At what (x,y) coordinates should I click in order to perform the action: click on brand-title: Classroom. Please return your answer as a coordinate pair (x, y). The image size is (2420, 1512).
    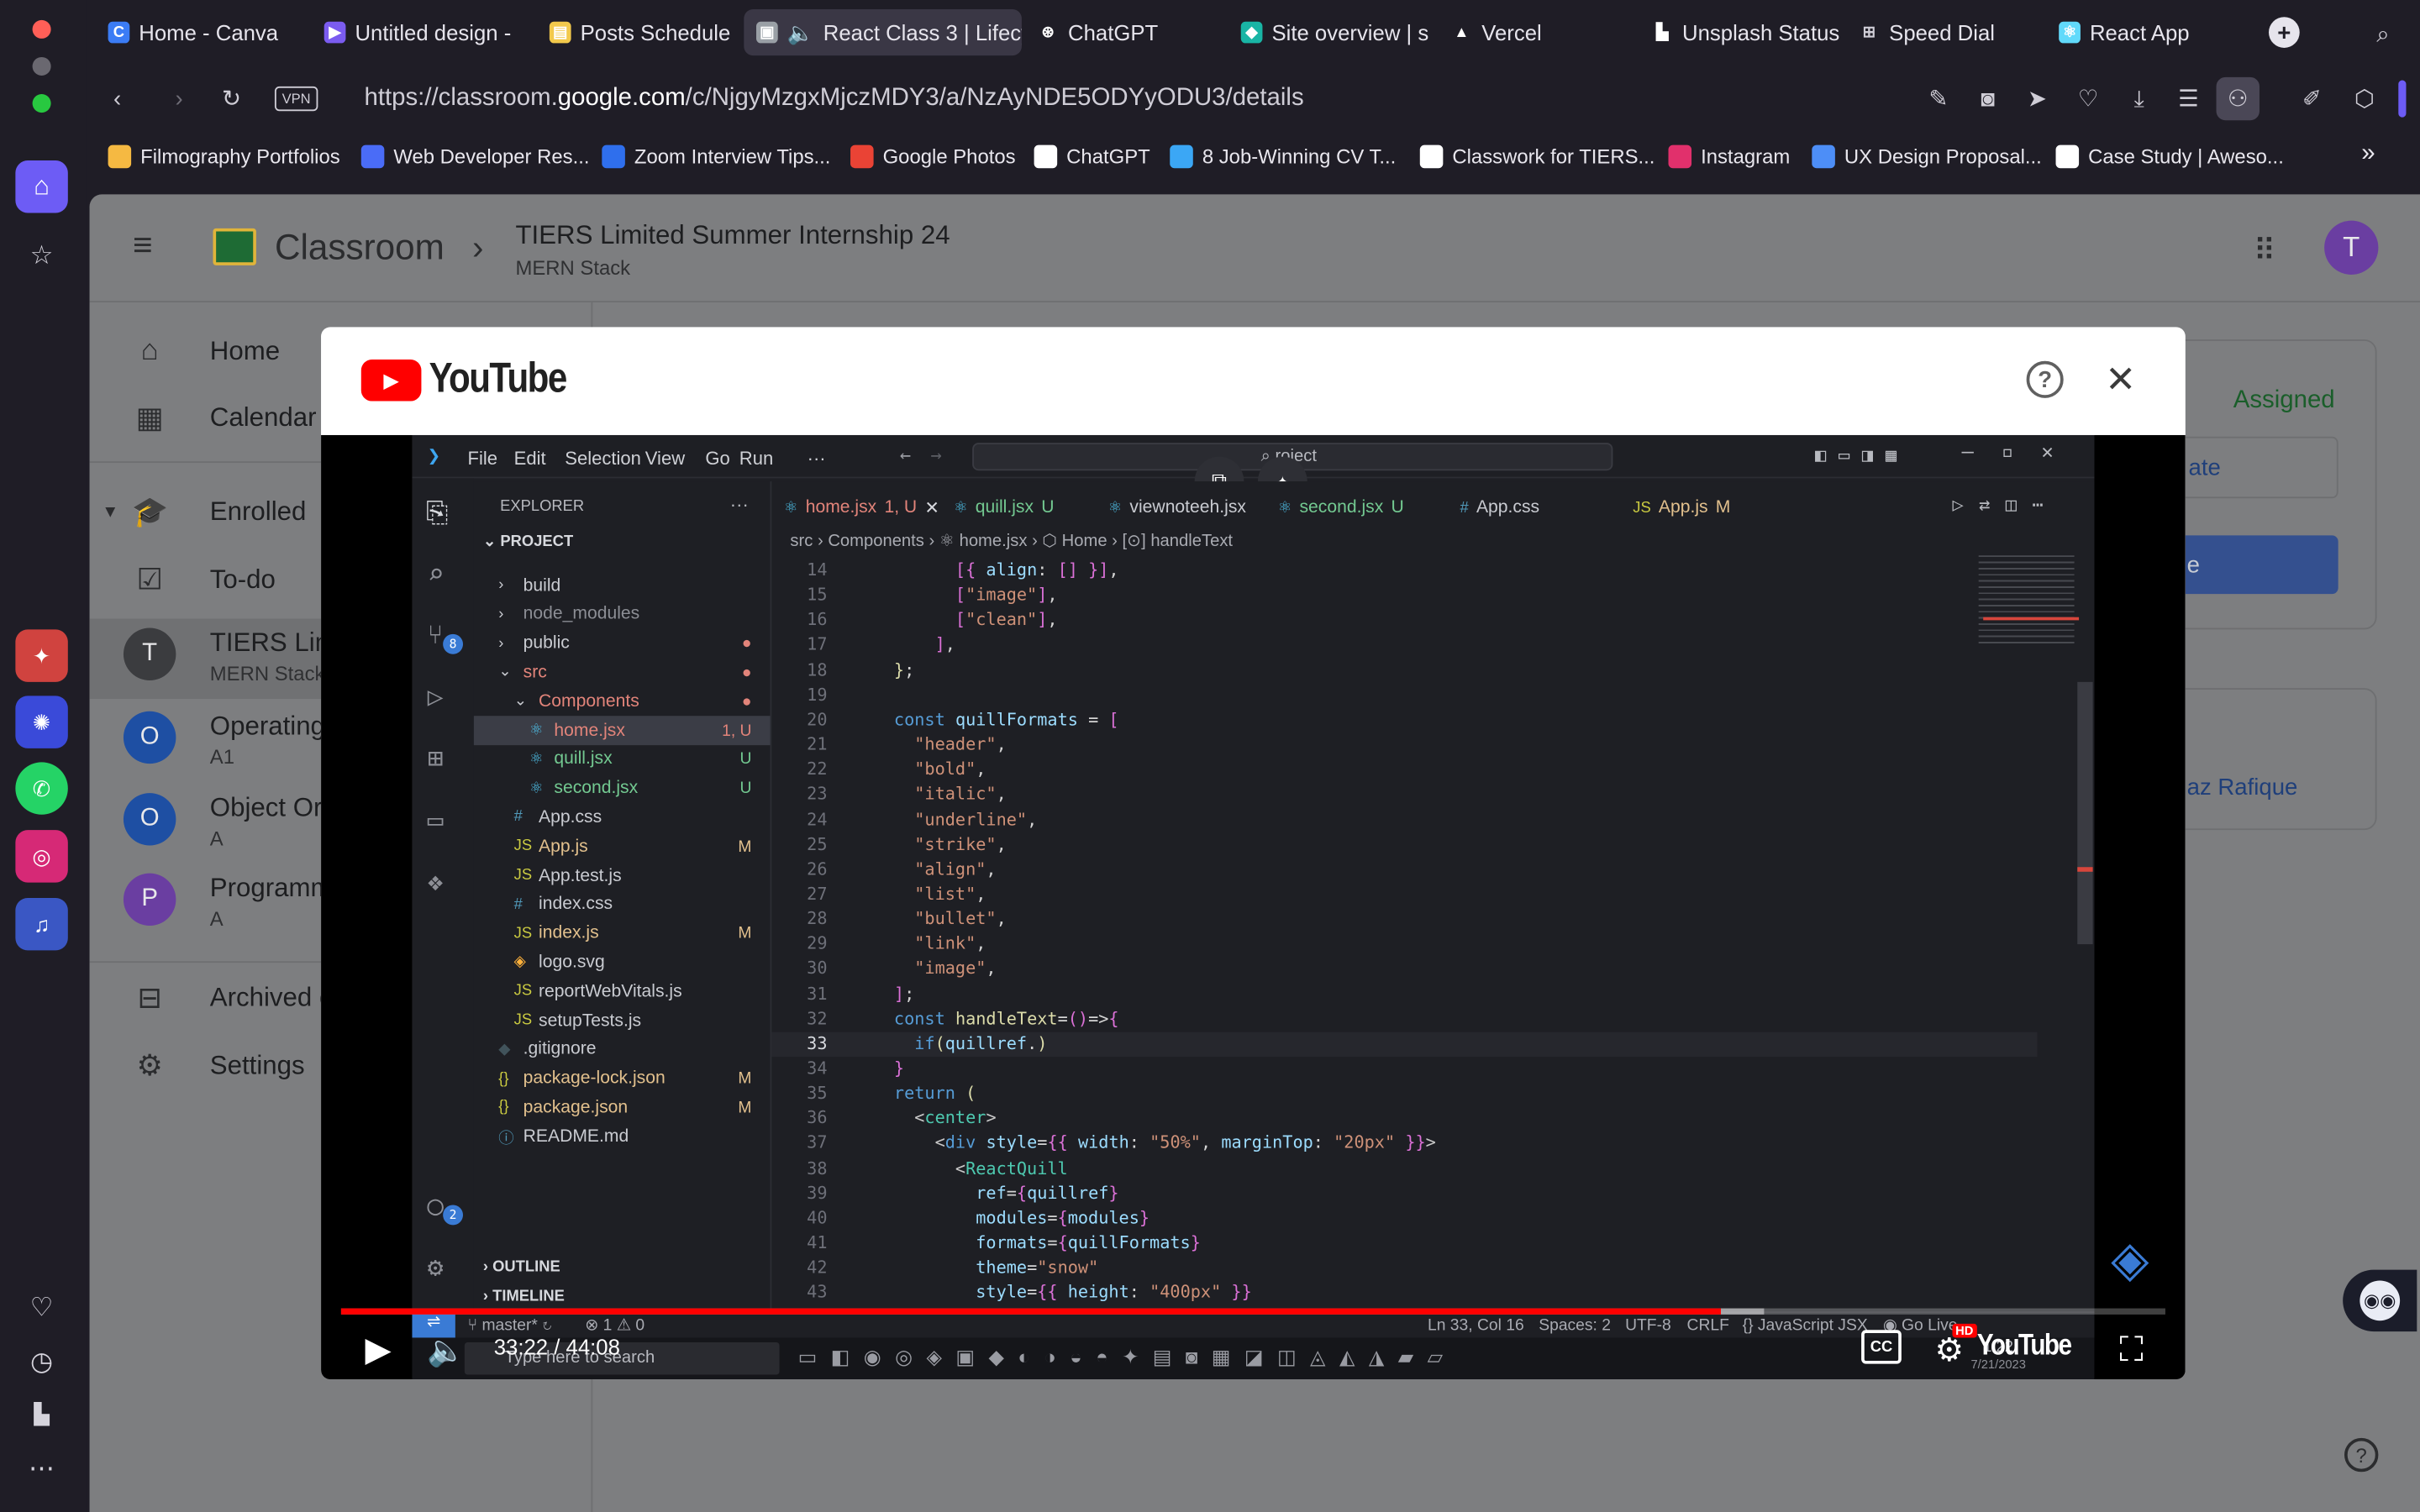
    Looking at the image, I should click on (360, 248).